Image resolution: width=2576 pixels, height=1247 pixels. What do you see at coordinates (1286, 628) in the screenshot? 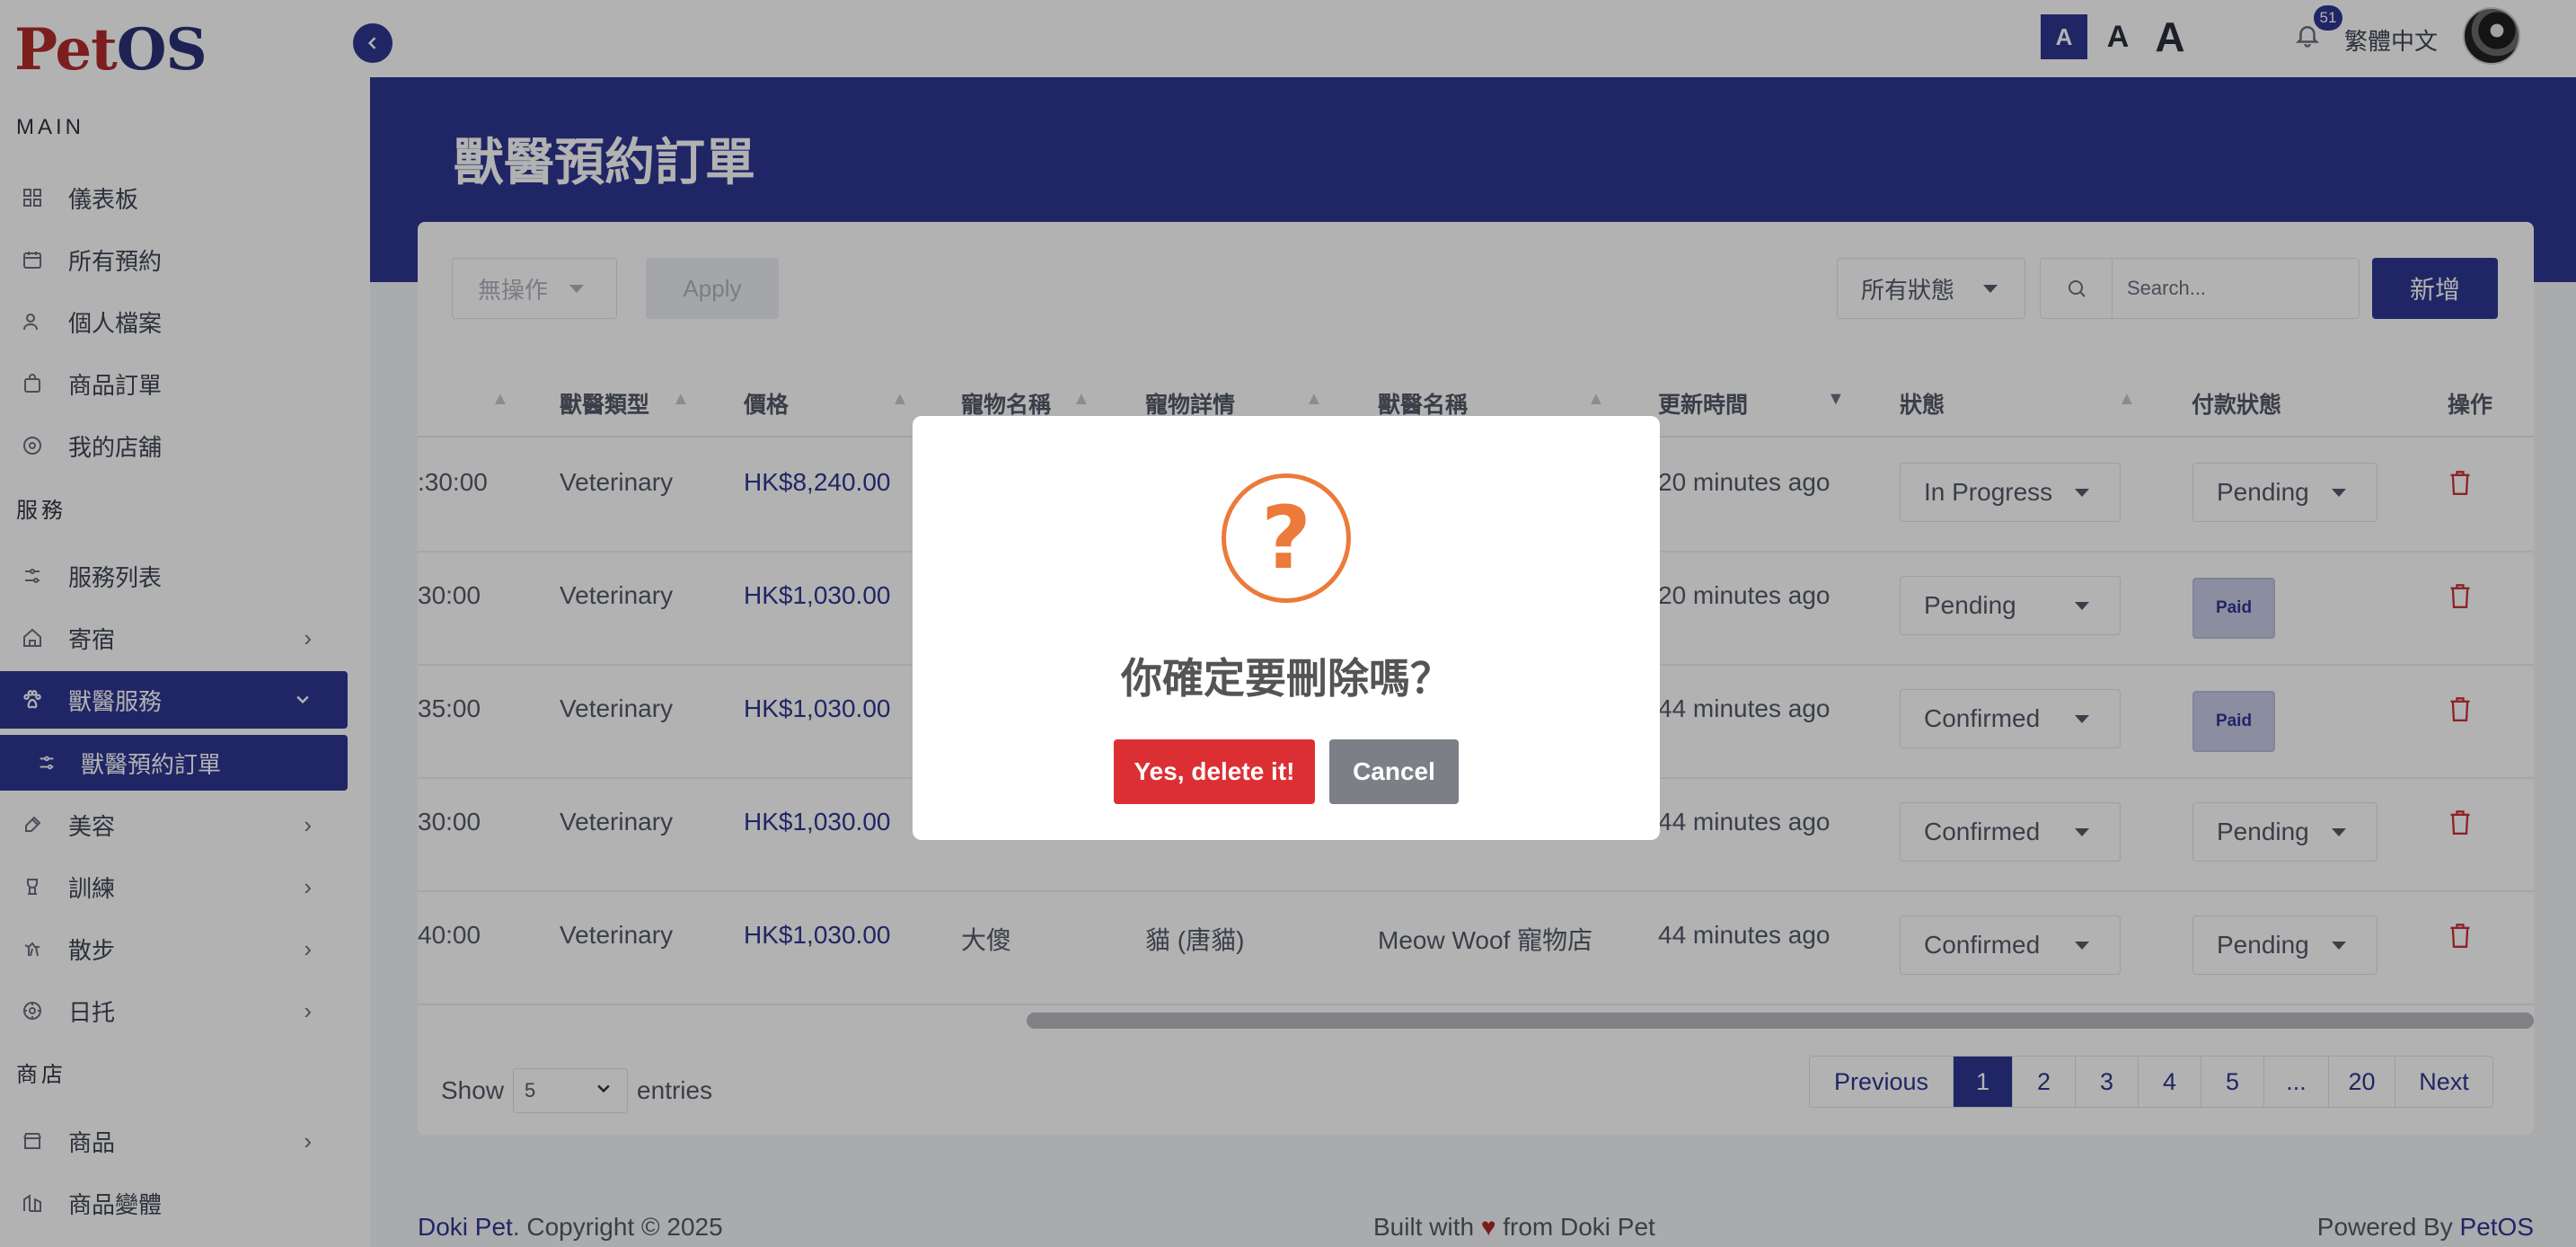
I see `delete-confirm-dialog: ? 你確定要刪除嗎？ Yes, delete it! Cancel` at bounding box center [1286, 628].